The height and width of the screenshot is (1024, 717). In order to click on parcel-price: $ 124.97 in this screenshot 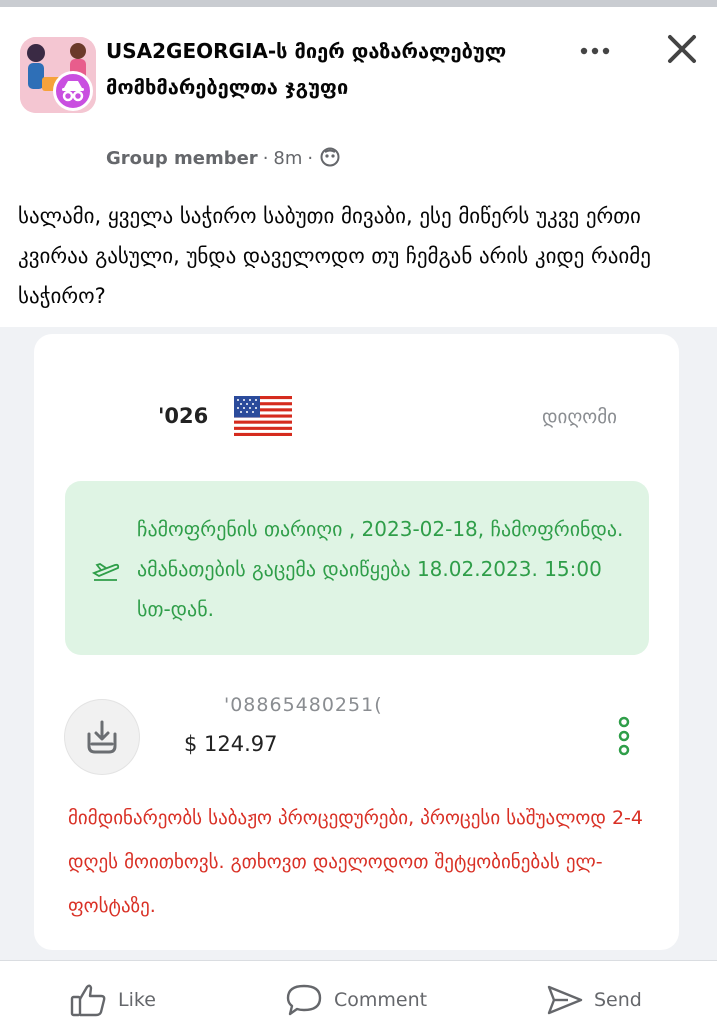, I will do `click(231, 744)`.